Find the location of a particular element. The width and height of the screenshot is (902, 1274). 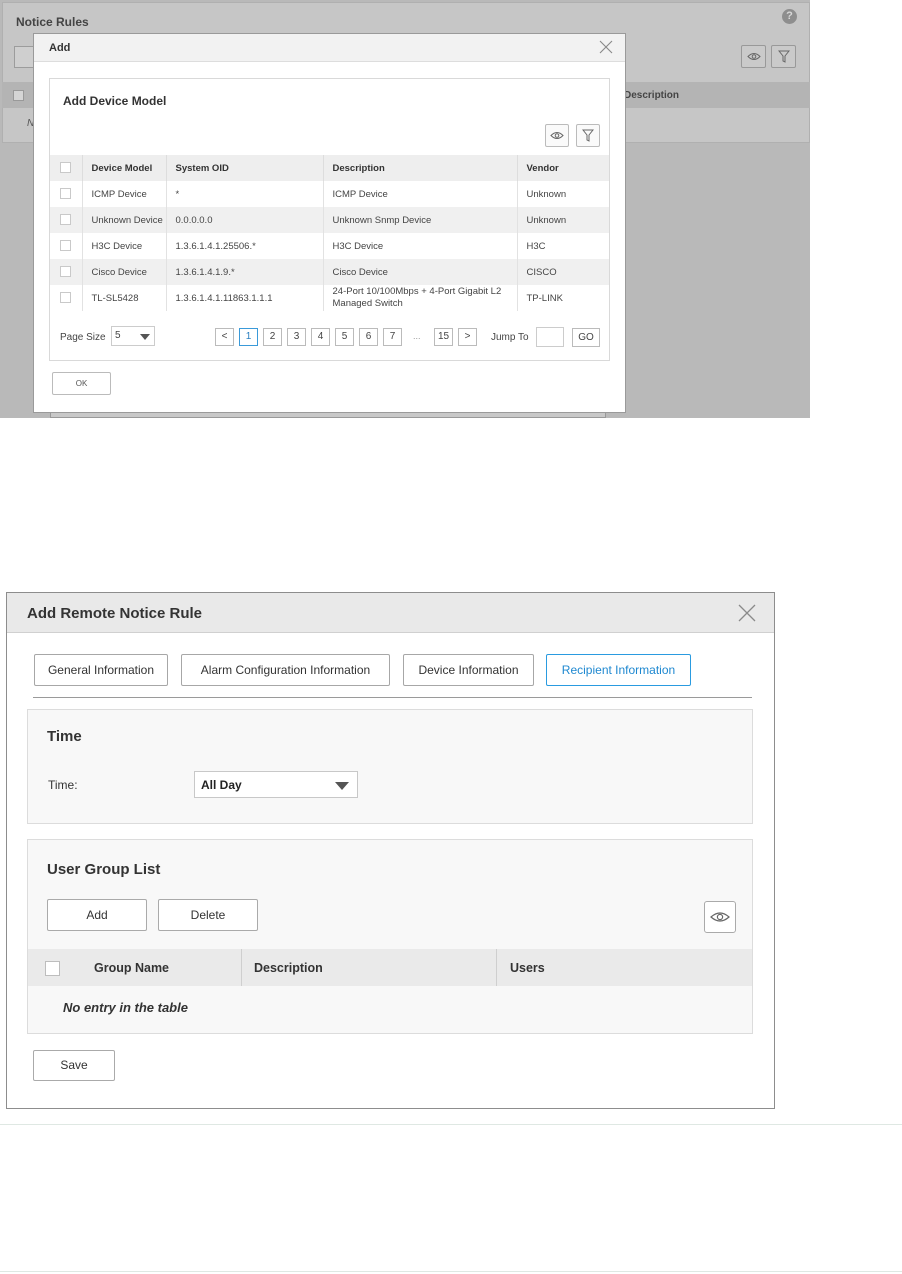

page-button-2: 2 is located at coordinates (272, 337).